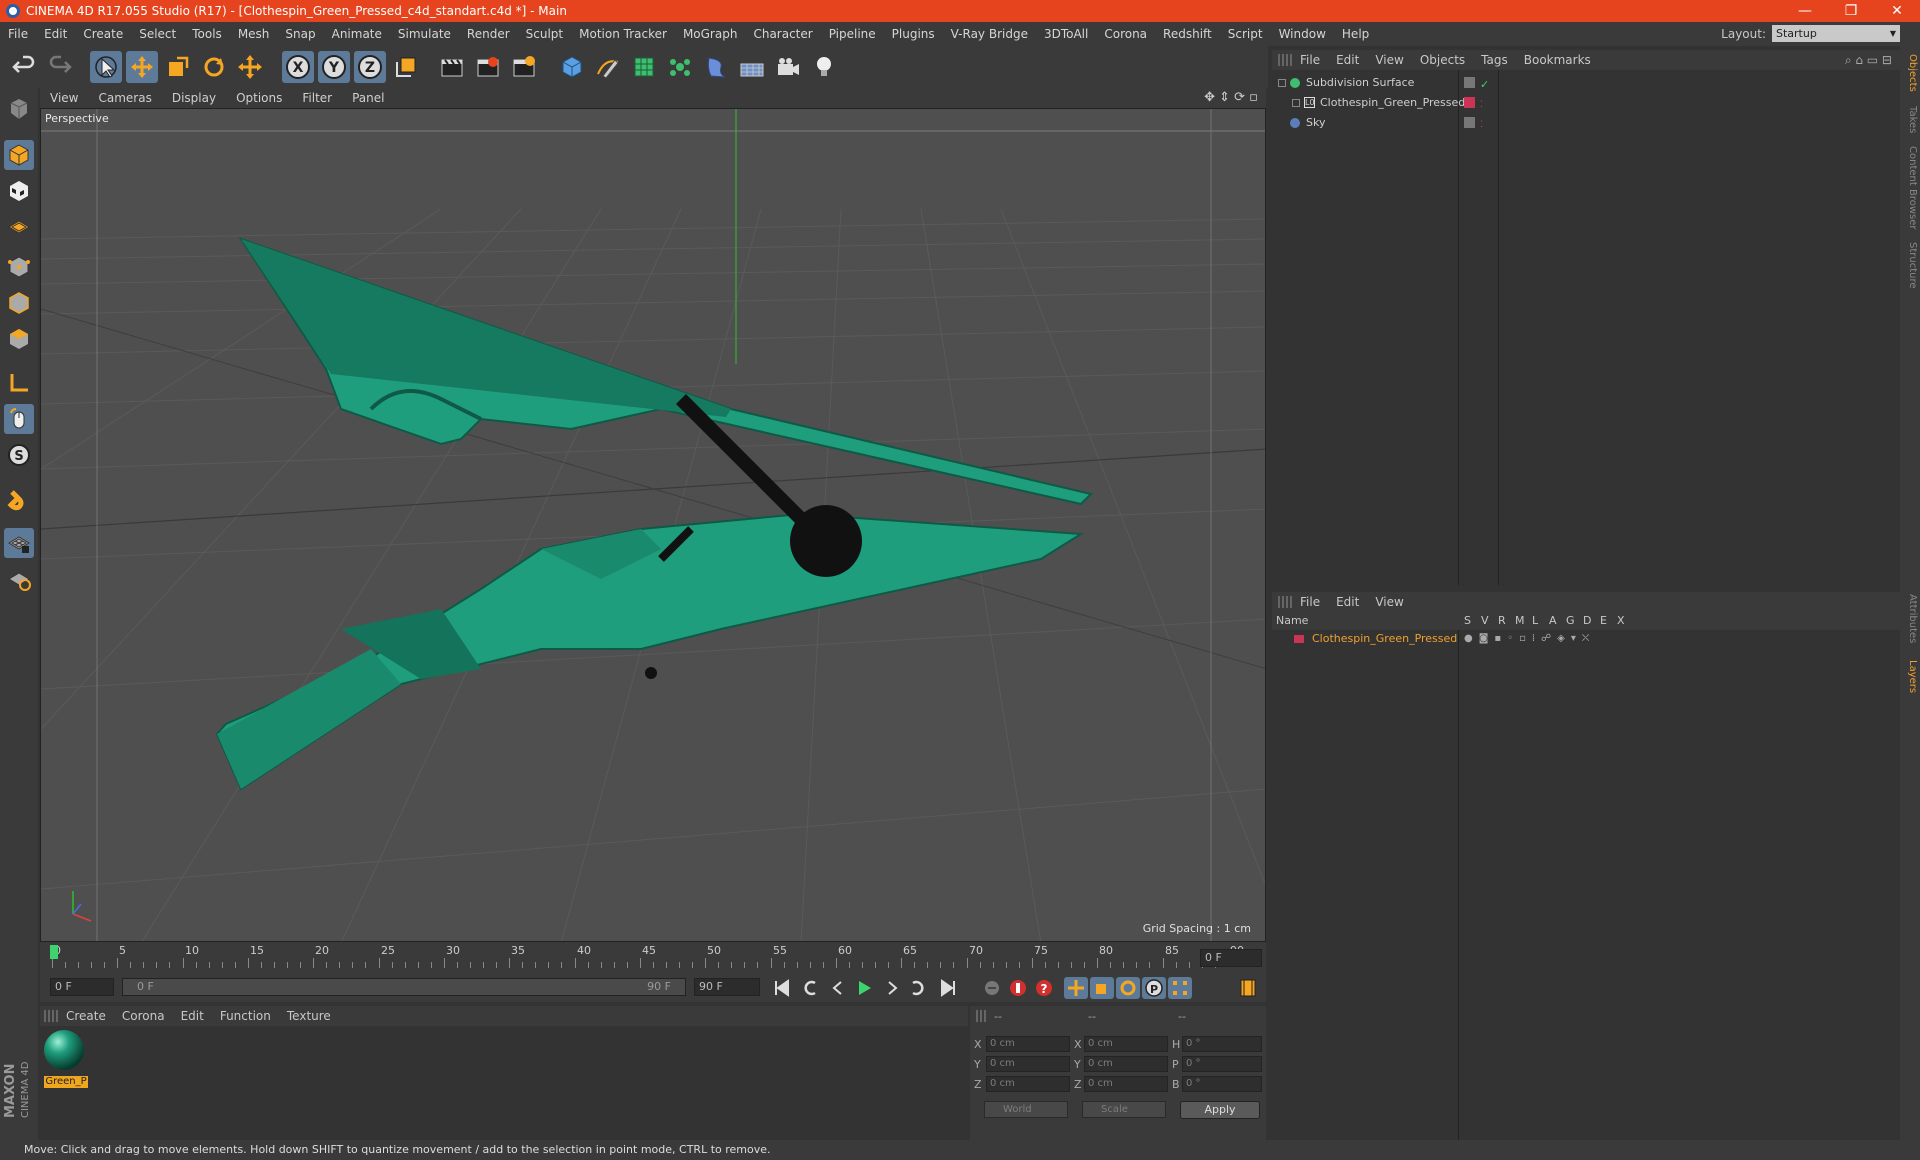  I want to click on coord-field-p: 0 °, so click(1222, 1064).